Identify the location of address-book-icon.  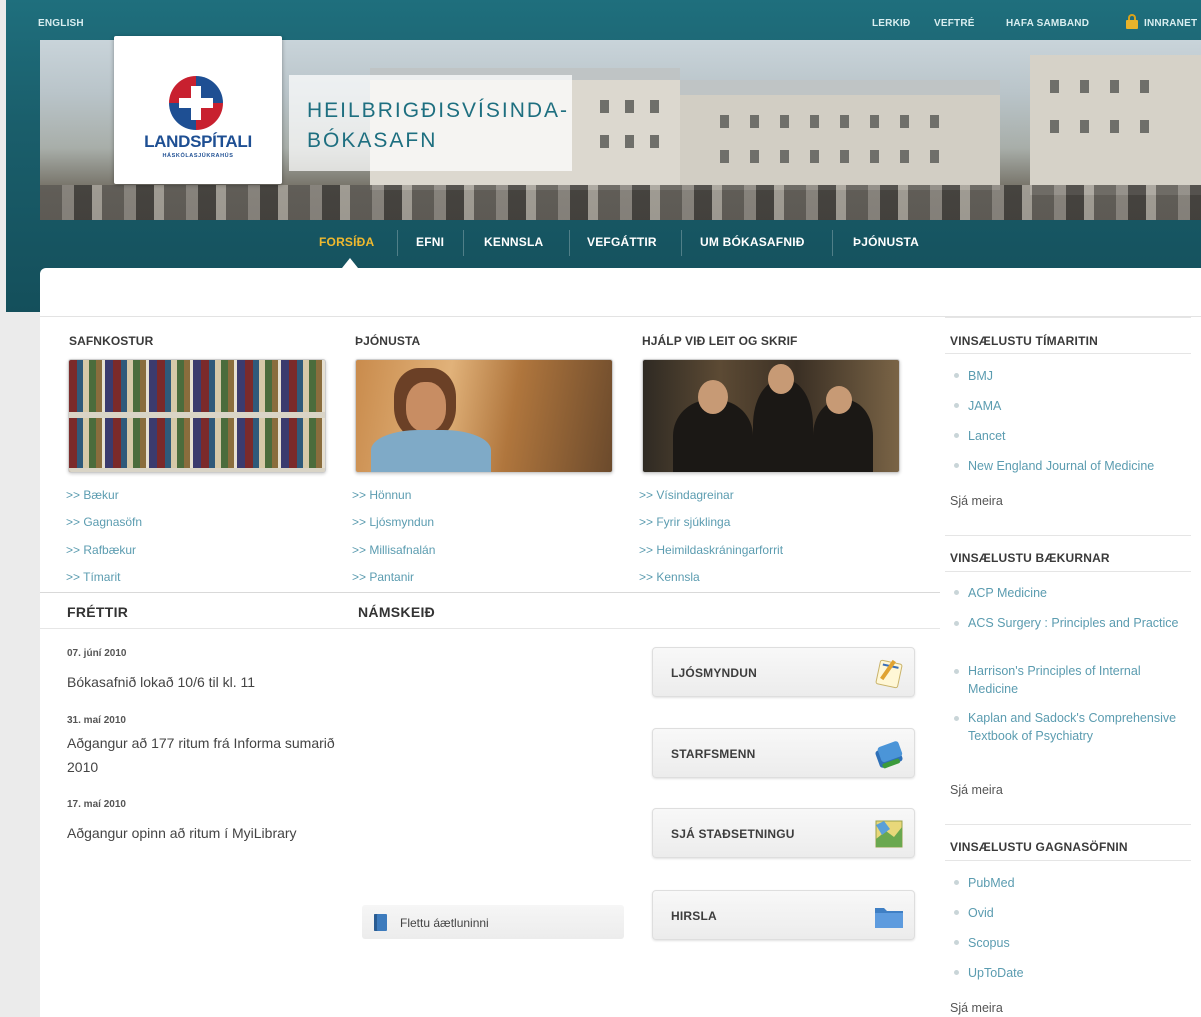
(889, 755).